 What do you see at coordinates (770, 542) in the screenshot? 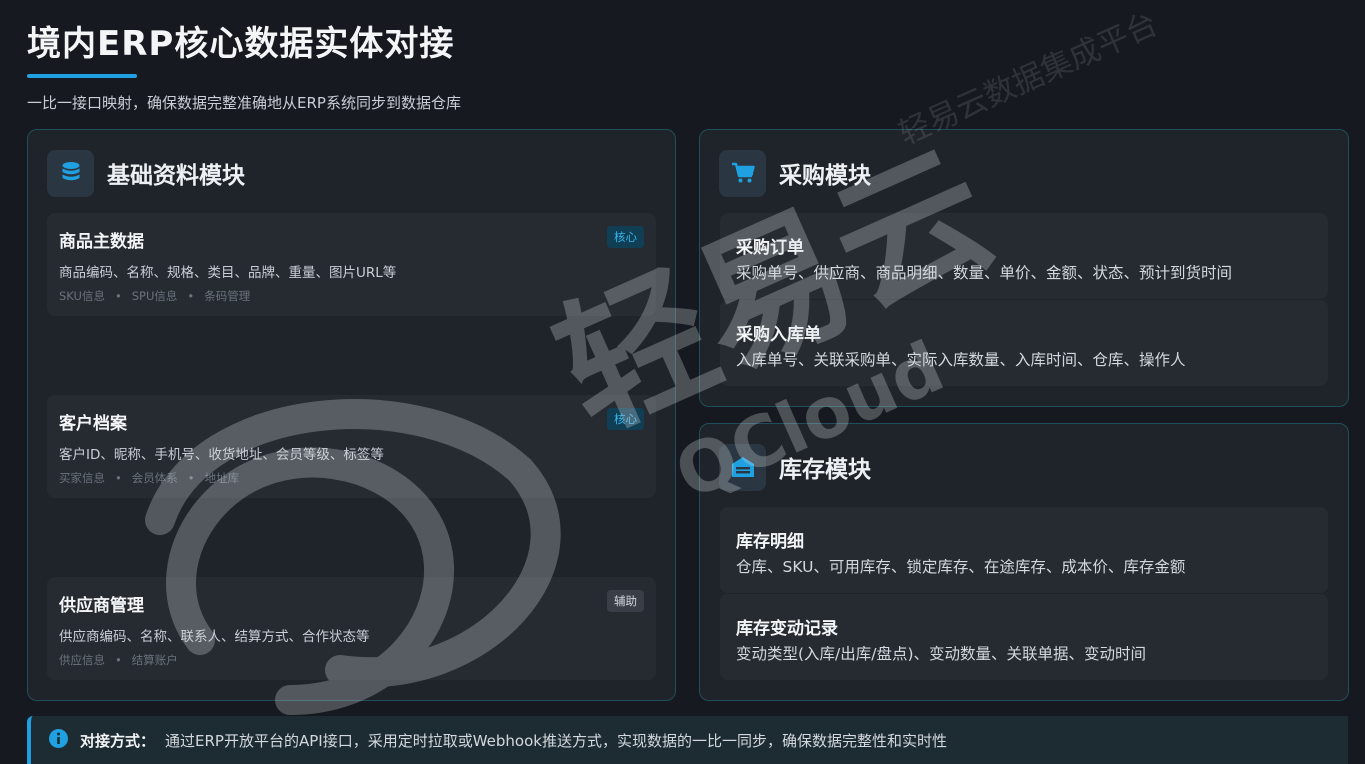
I see `card-title: 库存明细` at bounding box center [770, 542].